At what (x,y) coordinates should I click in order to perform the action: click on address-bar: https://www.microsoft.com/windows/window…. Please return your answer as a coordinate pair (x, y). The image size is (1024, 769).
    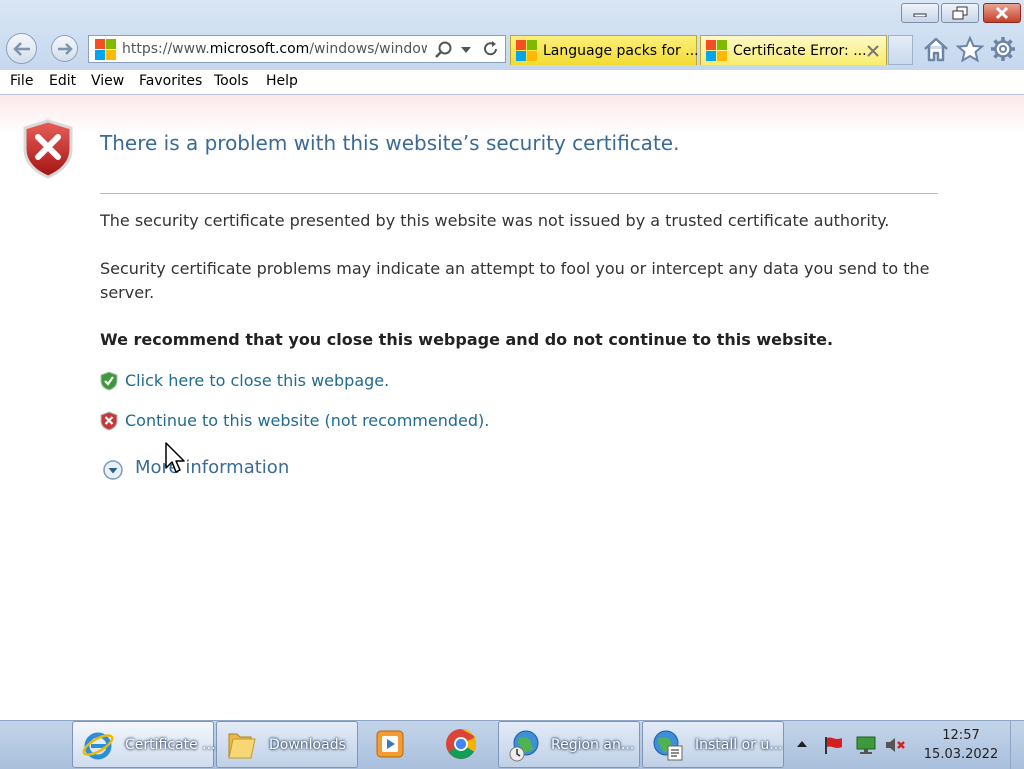
    Looking at the image, I should click on (297, 49).